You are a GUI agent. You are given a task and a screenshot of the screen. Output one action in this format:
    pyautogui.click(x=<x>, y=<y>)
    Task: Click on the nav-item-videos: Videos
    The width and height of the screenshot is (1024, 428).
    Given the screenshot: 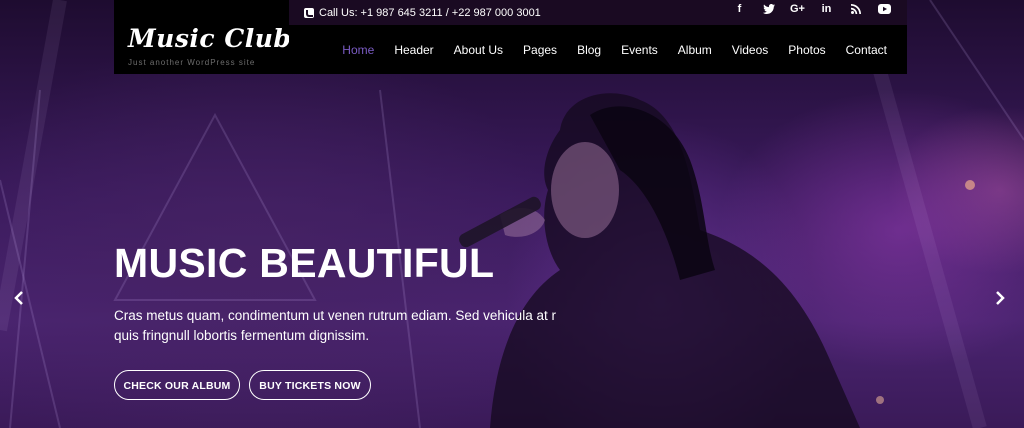 What is the action you would take?
    pyautogui.click(x=750, y=50)
    